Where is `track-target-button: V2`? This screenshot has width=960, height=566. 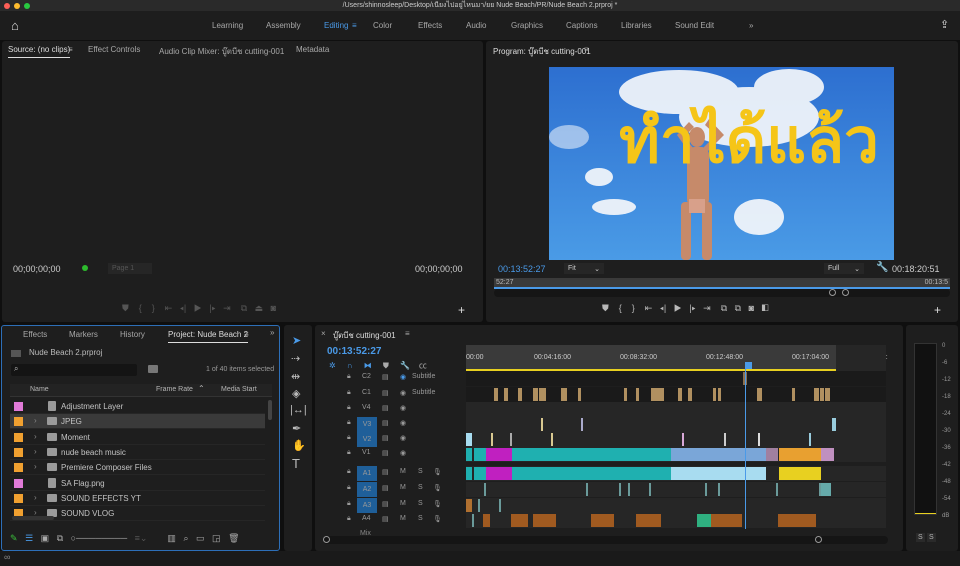 track-target-button: V2 is located at coordinates (367, 439).